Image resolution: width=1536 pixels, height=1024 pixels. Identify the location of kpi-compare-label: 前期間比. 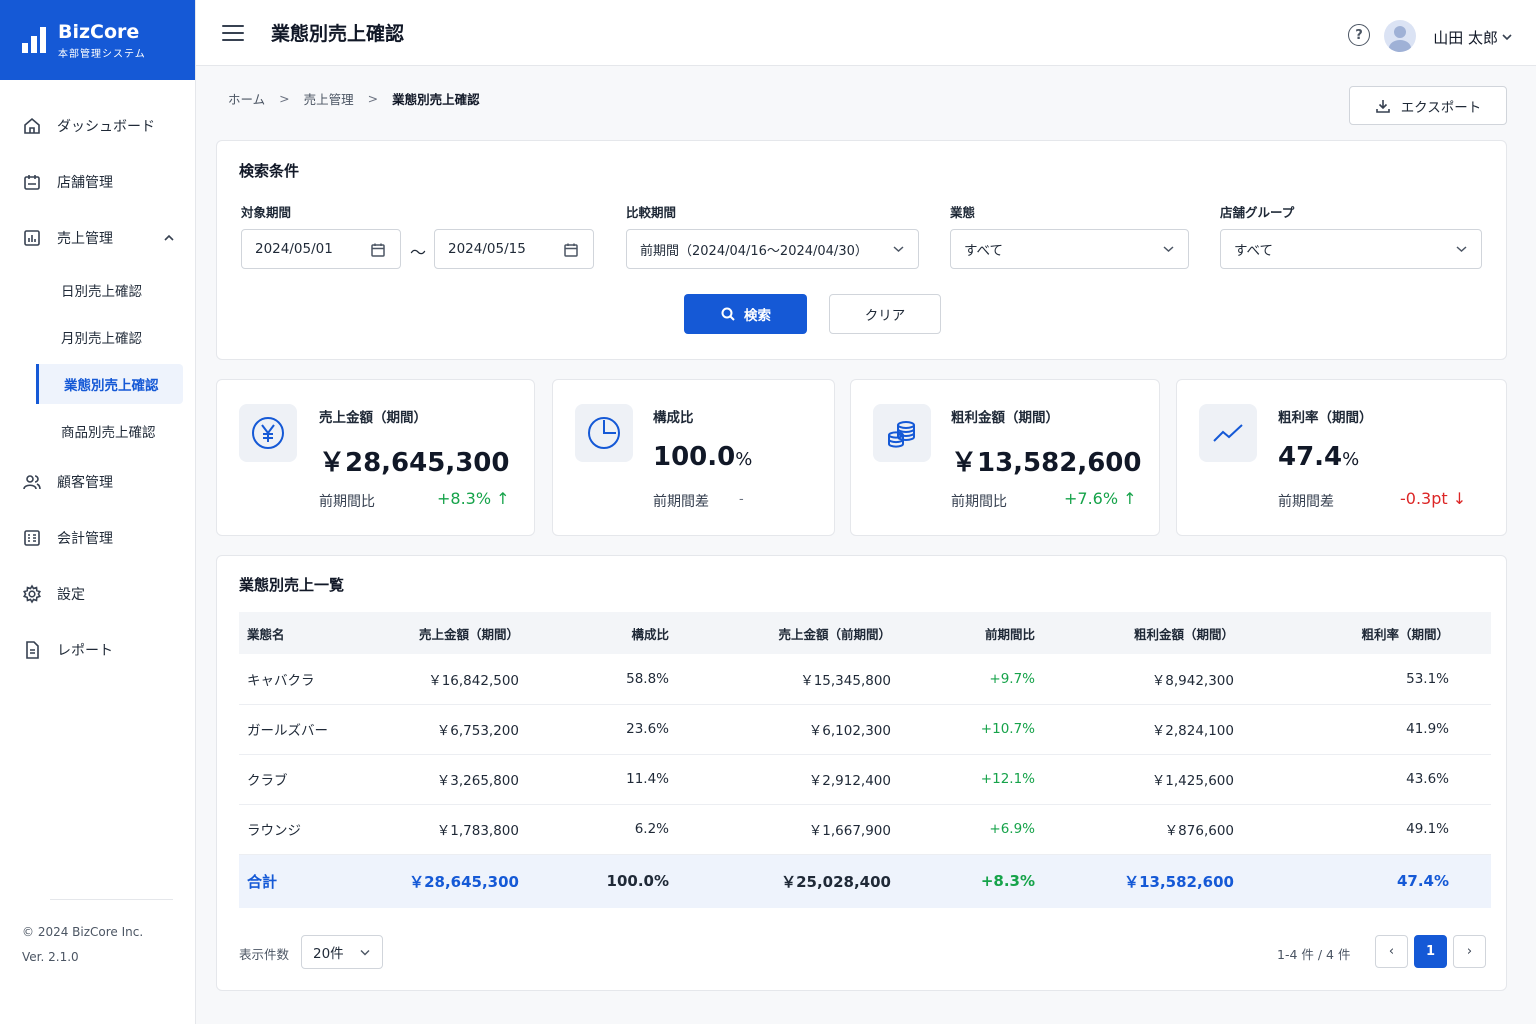
(979, 502).